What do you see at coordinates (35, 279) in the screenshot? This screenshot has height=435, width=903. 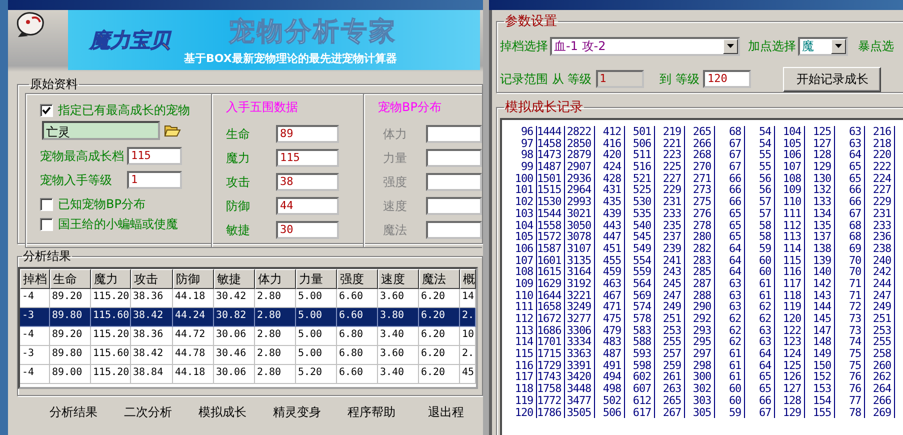 I see `column-header: 掉档` at bounding box center [35, 279].